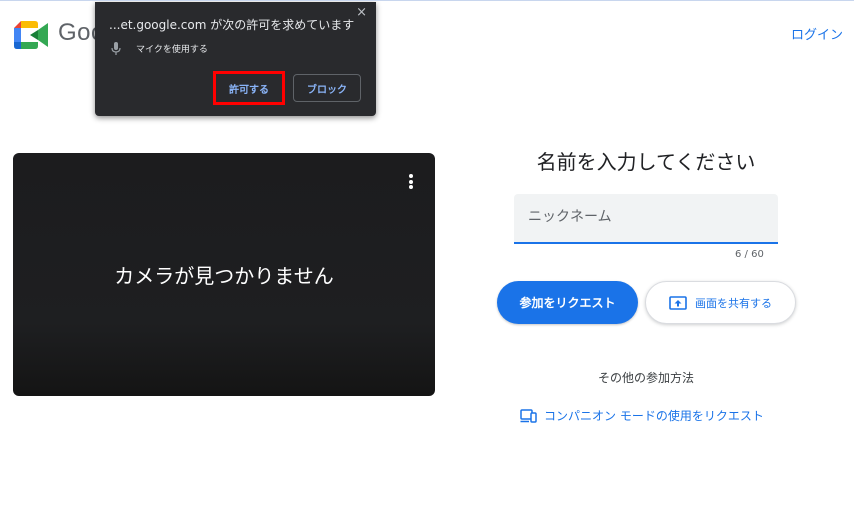  What do you see at coordinates (327, 88) in the screenshot?
I see `block-button: ブロック` at bounding box center [327, 88].